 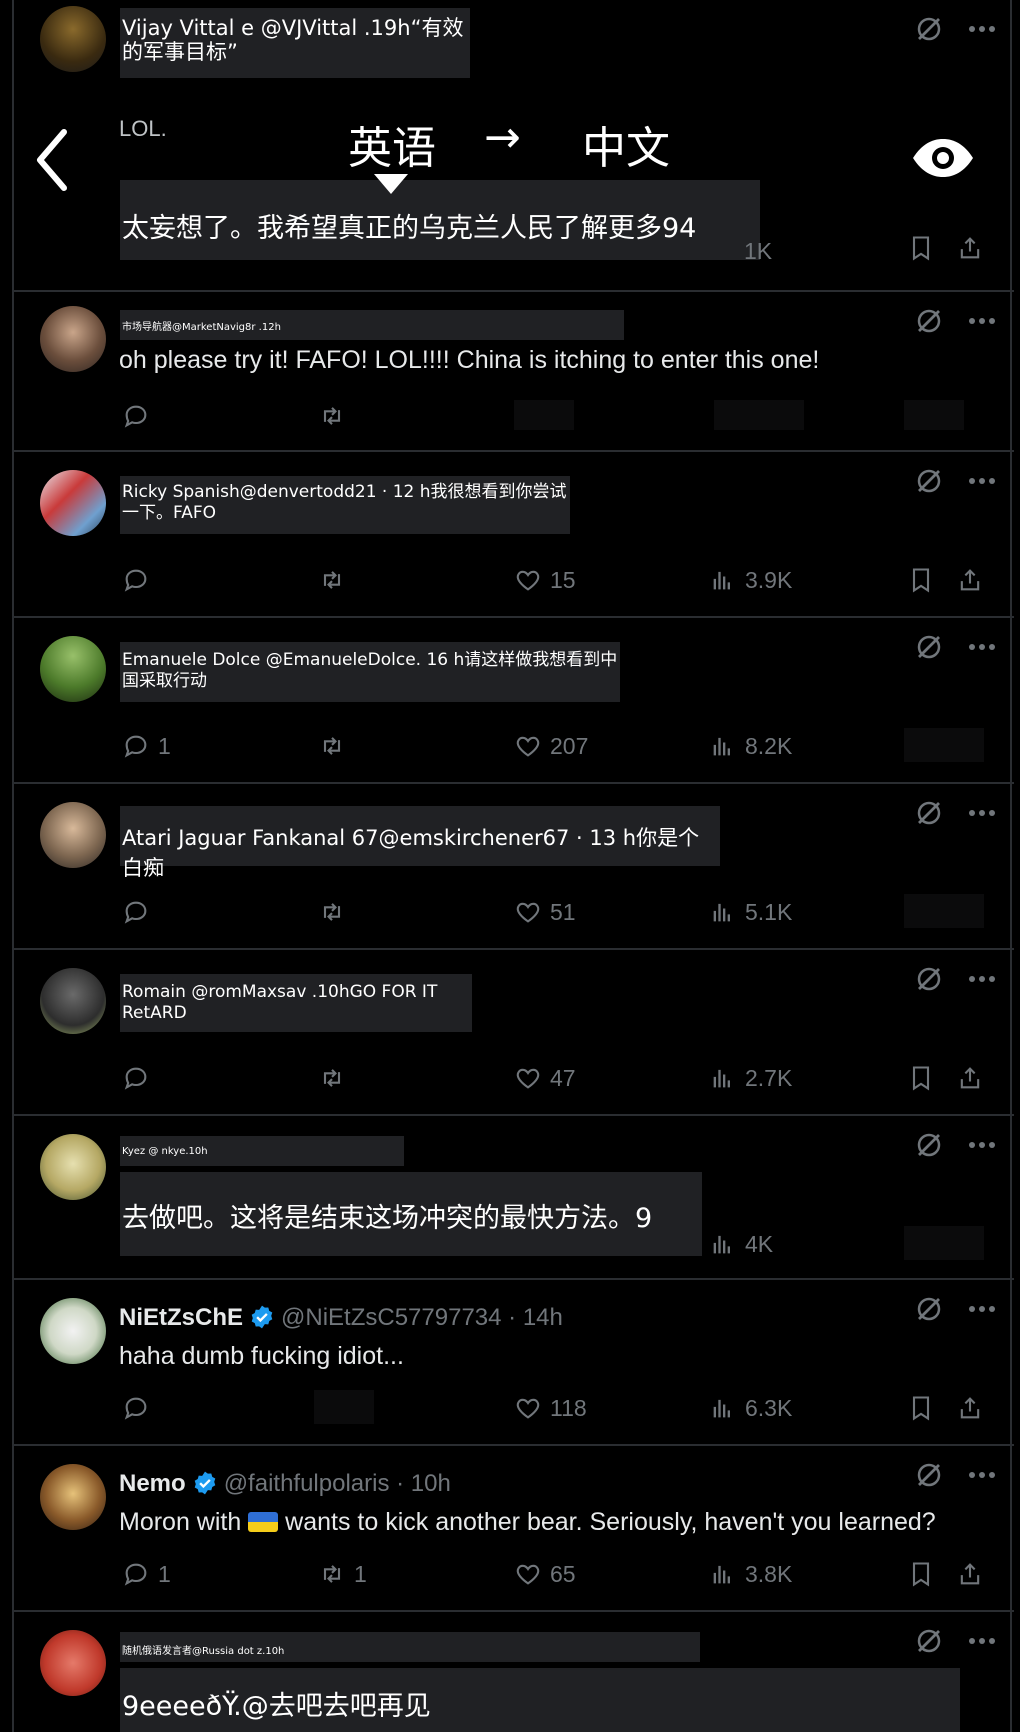 I want to click on like-button: 15, so click(x=545, y=580).